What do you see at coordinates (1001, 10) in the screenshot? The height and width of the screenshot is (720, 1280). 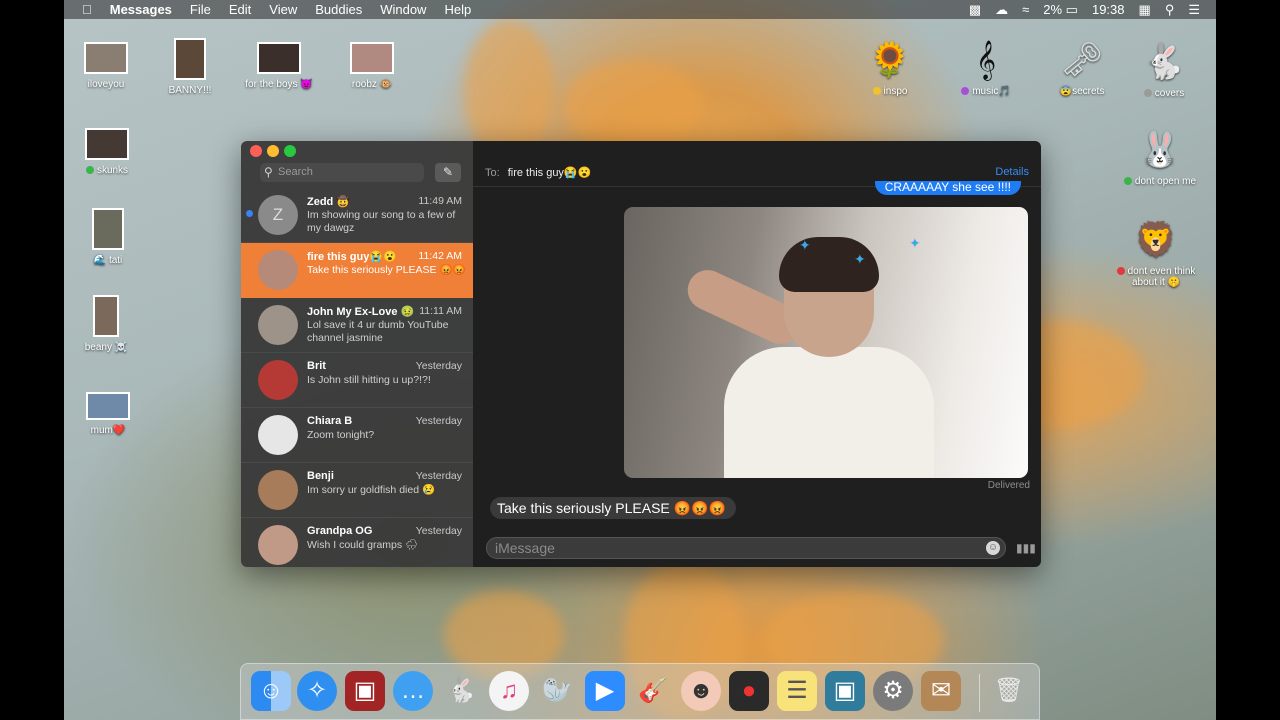 I see `creative-cloud-icon: ☁` at bounding box center [1001, 10].